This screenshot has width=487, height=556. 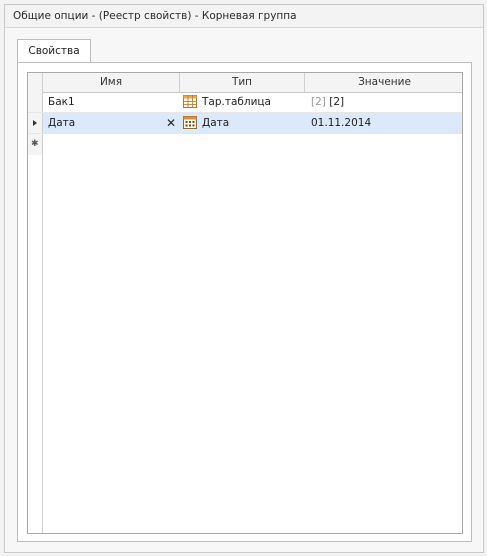 What do you see at coordinates (383, 82) in the screenshot?
I see `column-header-value: Значение` at bounding box center [383, 82].